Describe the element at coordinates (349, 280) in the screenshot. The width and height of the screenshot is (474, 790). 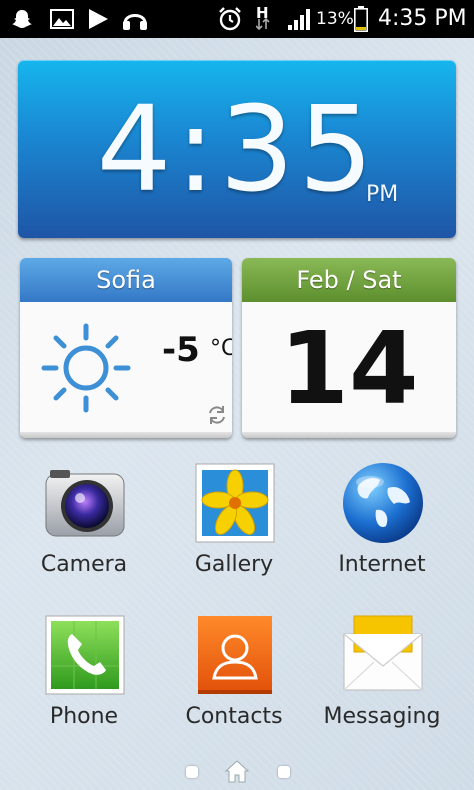
I see `date-header: Feb / Sat` at that location.